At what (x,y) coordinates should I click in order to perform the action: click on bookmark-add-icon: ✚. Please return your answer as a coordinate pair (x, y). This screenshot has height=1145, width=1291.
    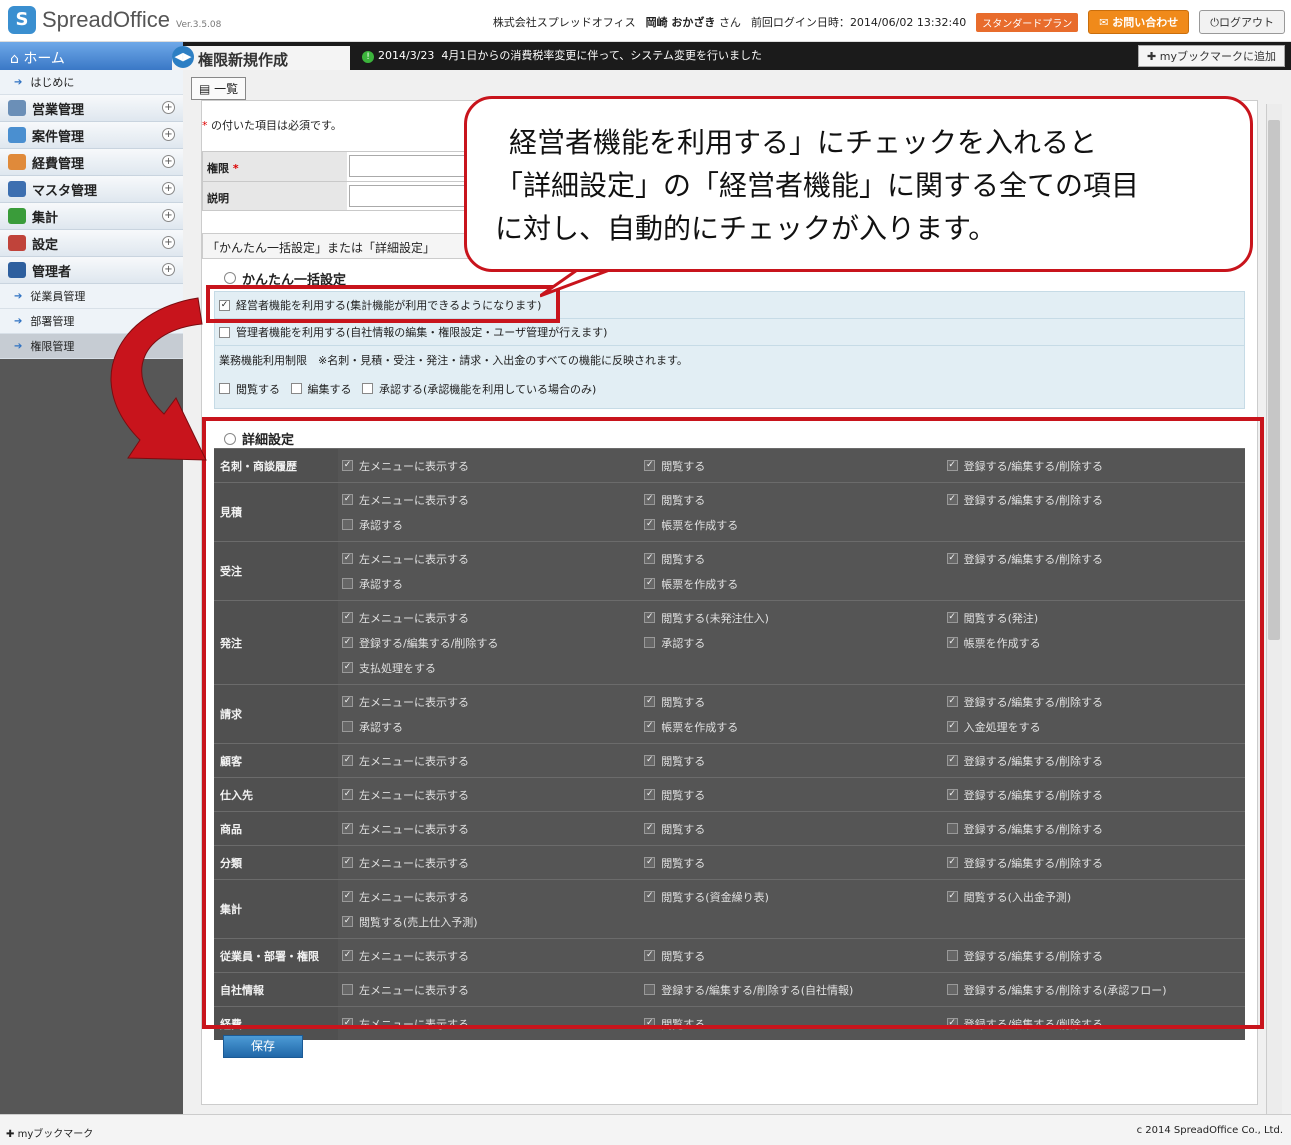
    Looking at the image, I should click on (1152, 56).